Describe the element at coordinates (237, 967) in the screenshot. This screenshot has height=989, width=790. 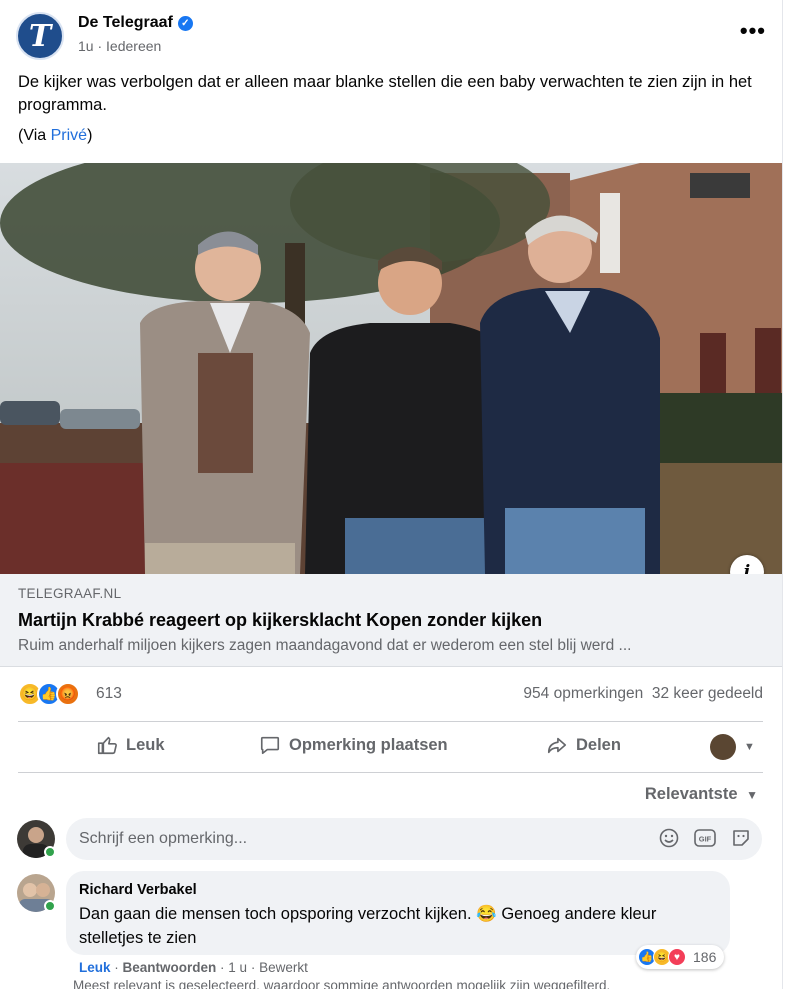
I see `comment-time: 1 u` at that location.